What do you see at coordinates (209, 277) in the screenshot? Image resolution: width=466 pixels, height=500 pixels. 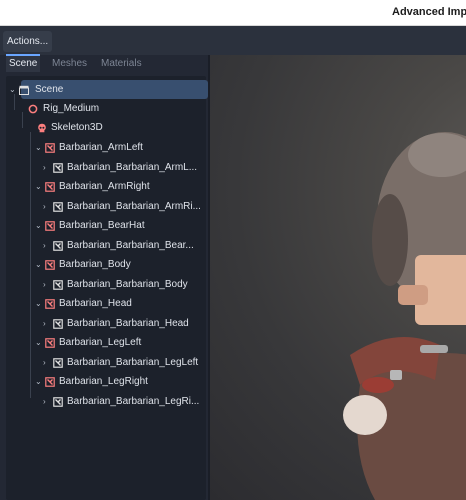 I see `panel-divider` at bounding box center [209, 277].